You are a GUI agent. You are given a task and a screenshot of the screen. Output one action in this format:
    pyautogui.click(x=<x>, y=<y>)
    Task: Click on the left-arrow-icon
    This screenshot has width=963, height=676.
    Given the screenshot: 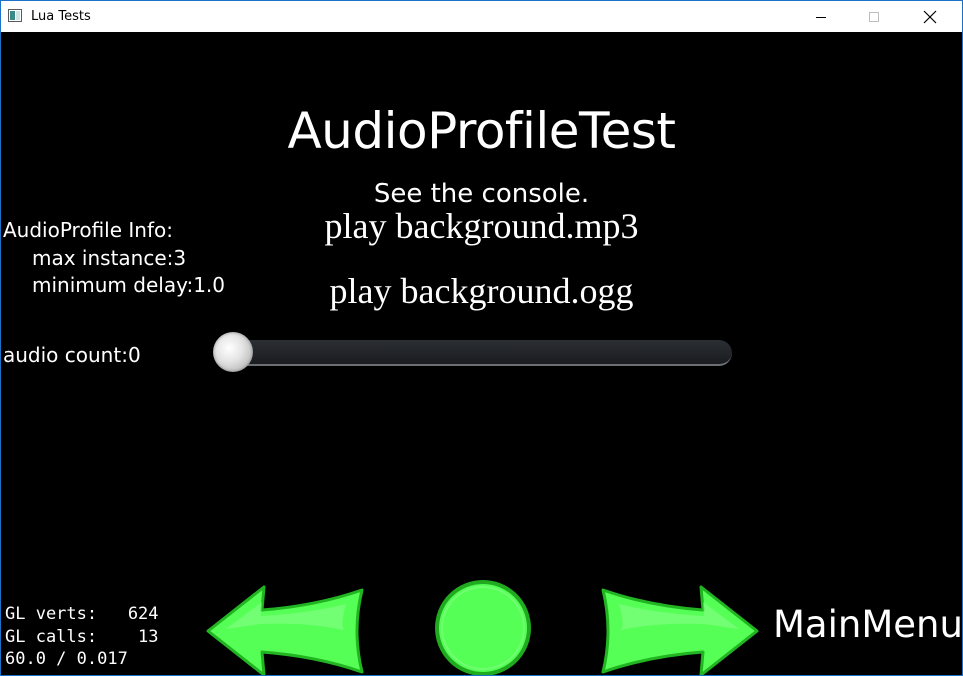 What is the action you would take?
    pyautogui.click(x=285, y=630)
    